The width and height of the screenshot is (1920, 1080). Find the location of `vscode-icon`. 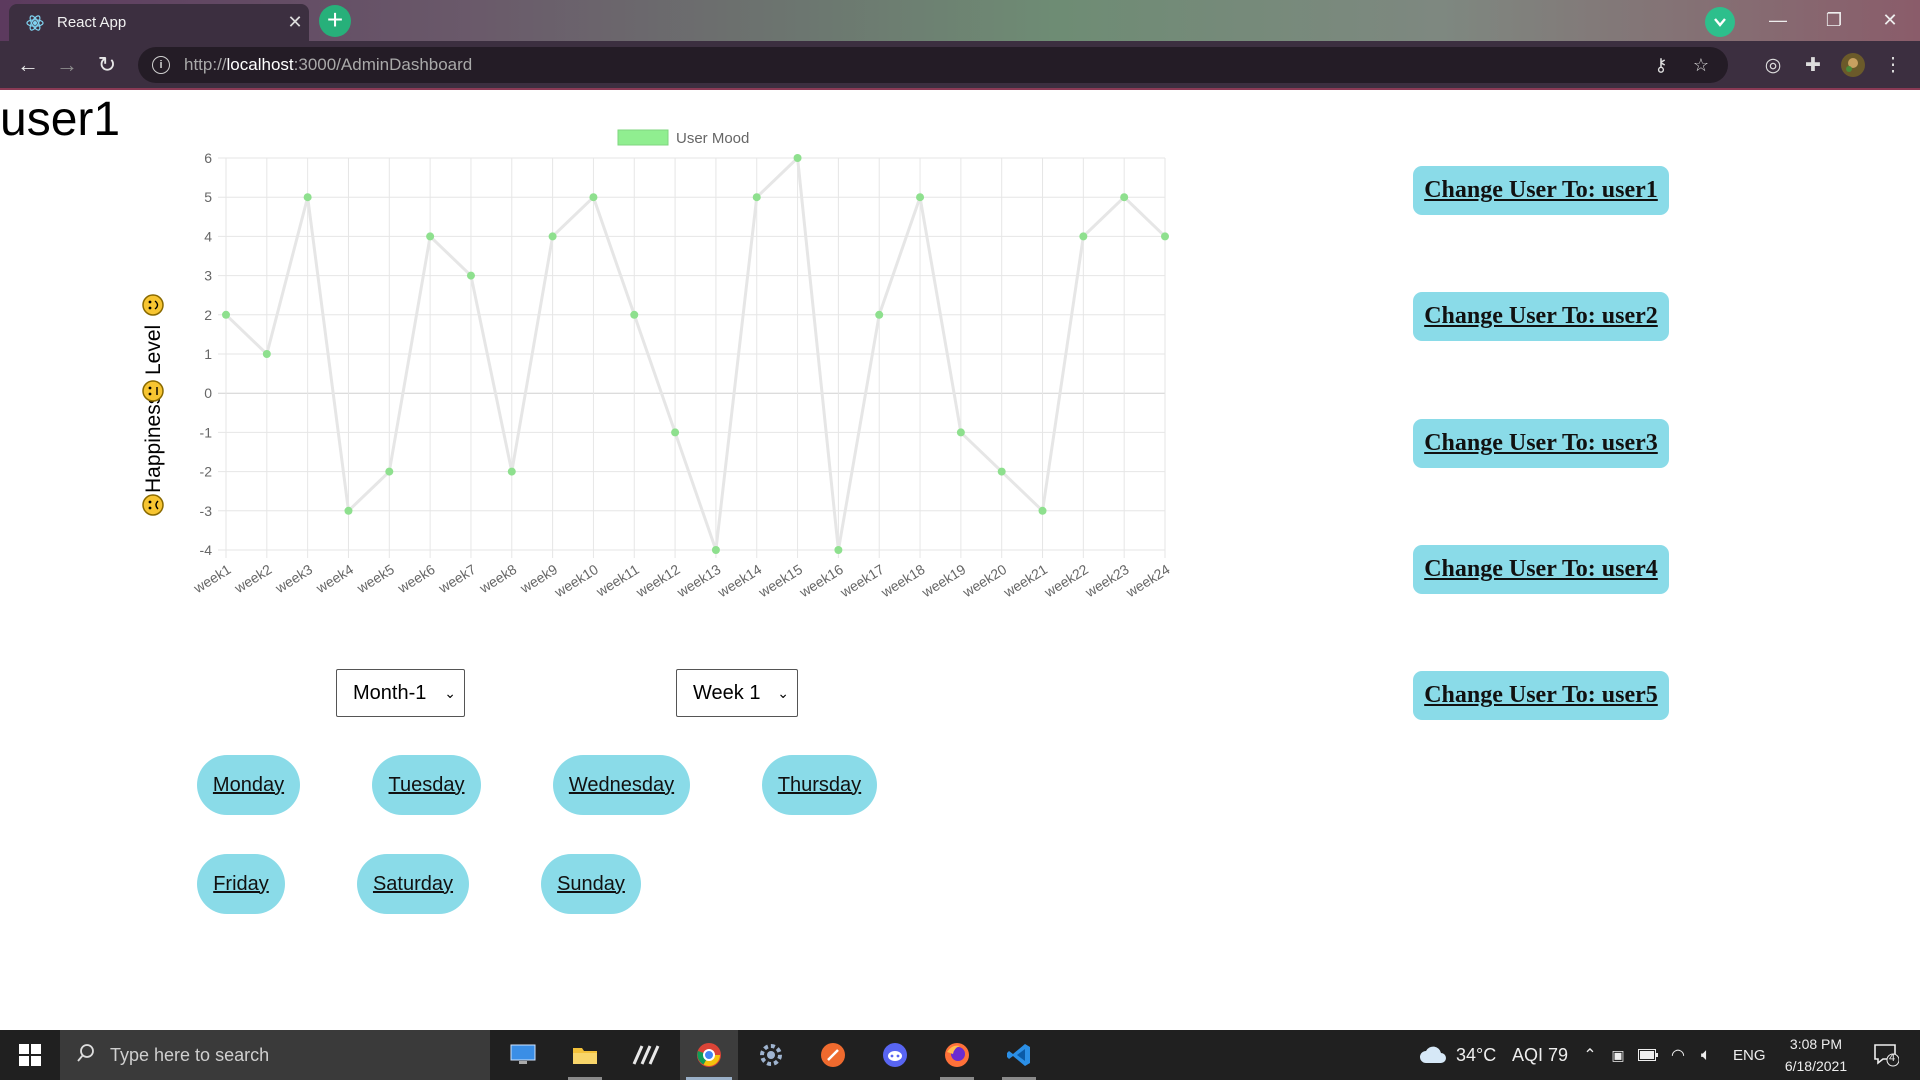

vscode-icon is located at coordinates (1019, 1055).